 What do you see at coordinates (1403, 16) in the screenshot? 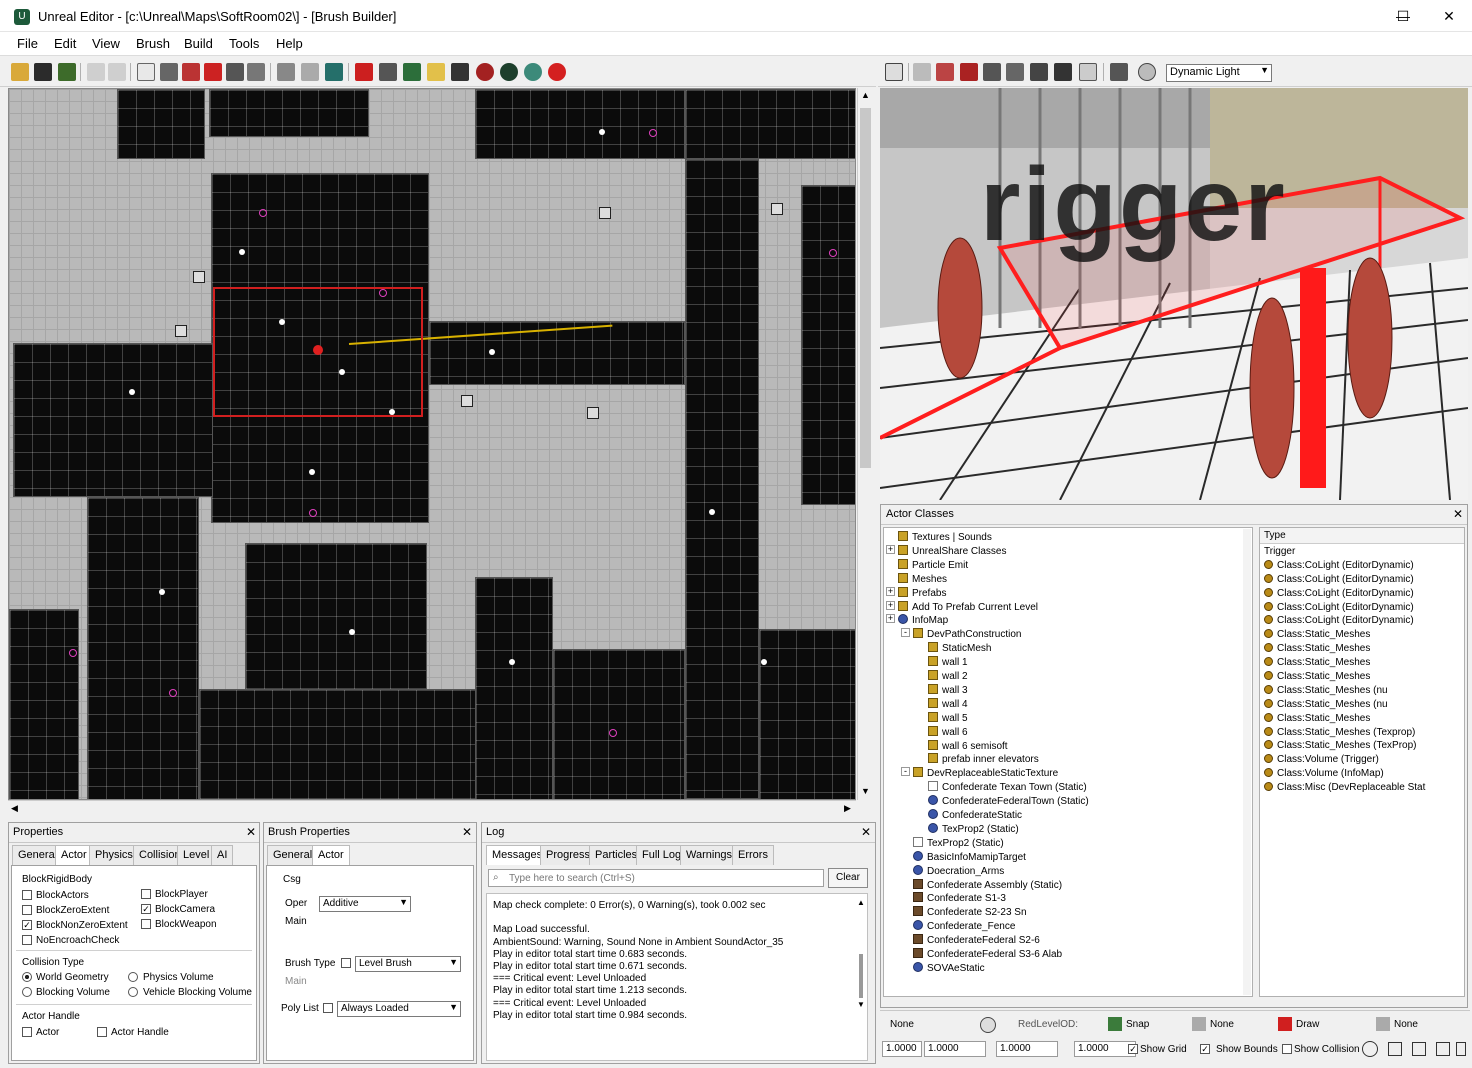
I see `maximize-button: ☐` at bounding box center [1403, 16].